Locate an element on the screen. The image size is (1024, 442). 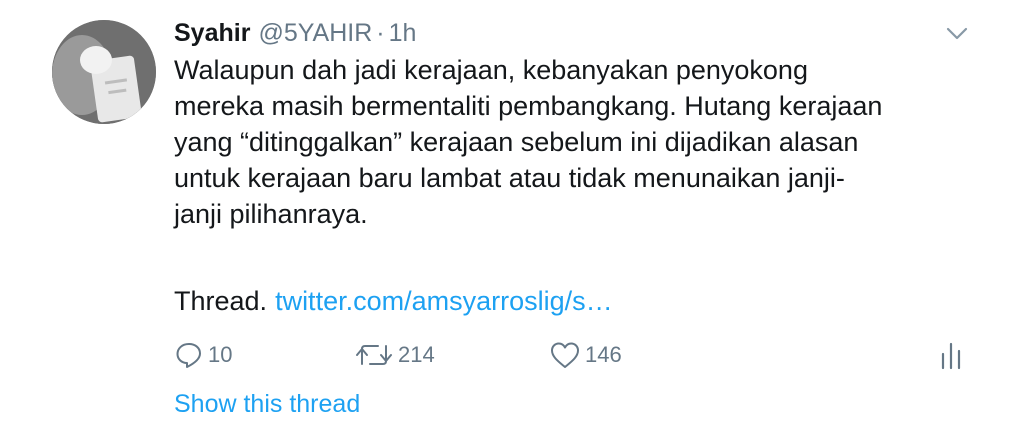
like-count: 146 is located at coordinates (603, 354).